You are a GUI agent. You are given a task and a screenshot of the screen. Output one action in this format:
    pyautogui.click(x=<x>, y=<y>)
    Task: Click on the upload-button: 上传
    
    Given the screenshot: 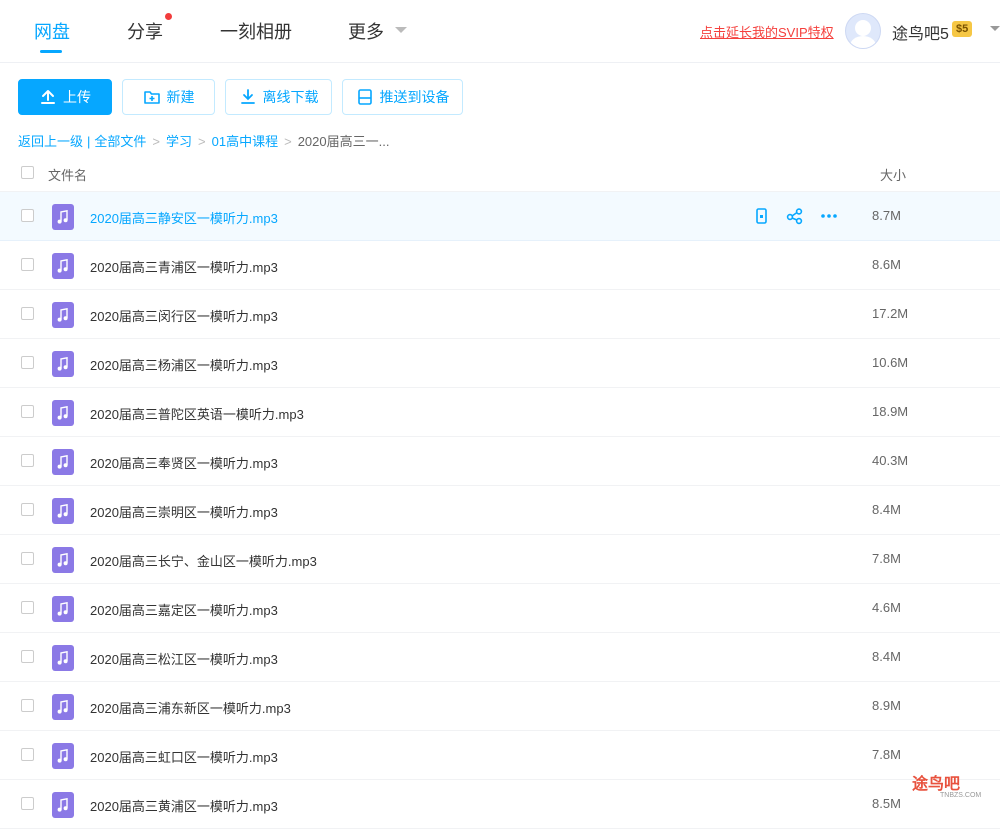 What is the action you would take?
    pyautogui.click(x=65, y=97)
    